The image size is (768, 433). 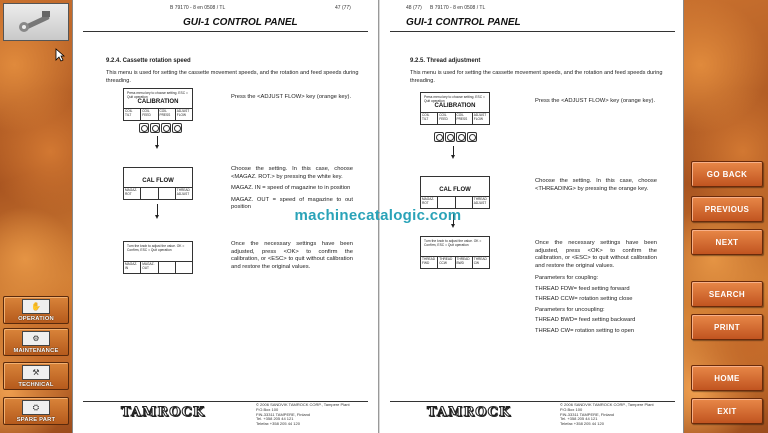 What do you see at coordinates (727, 378) in the screenshot?
I see `home-button: HOME` at bounding box center [727, 378].